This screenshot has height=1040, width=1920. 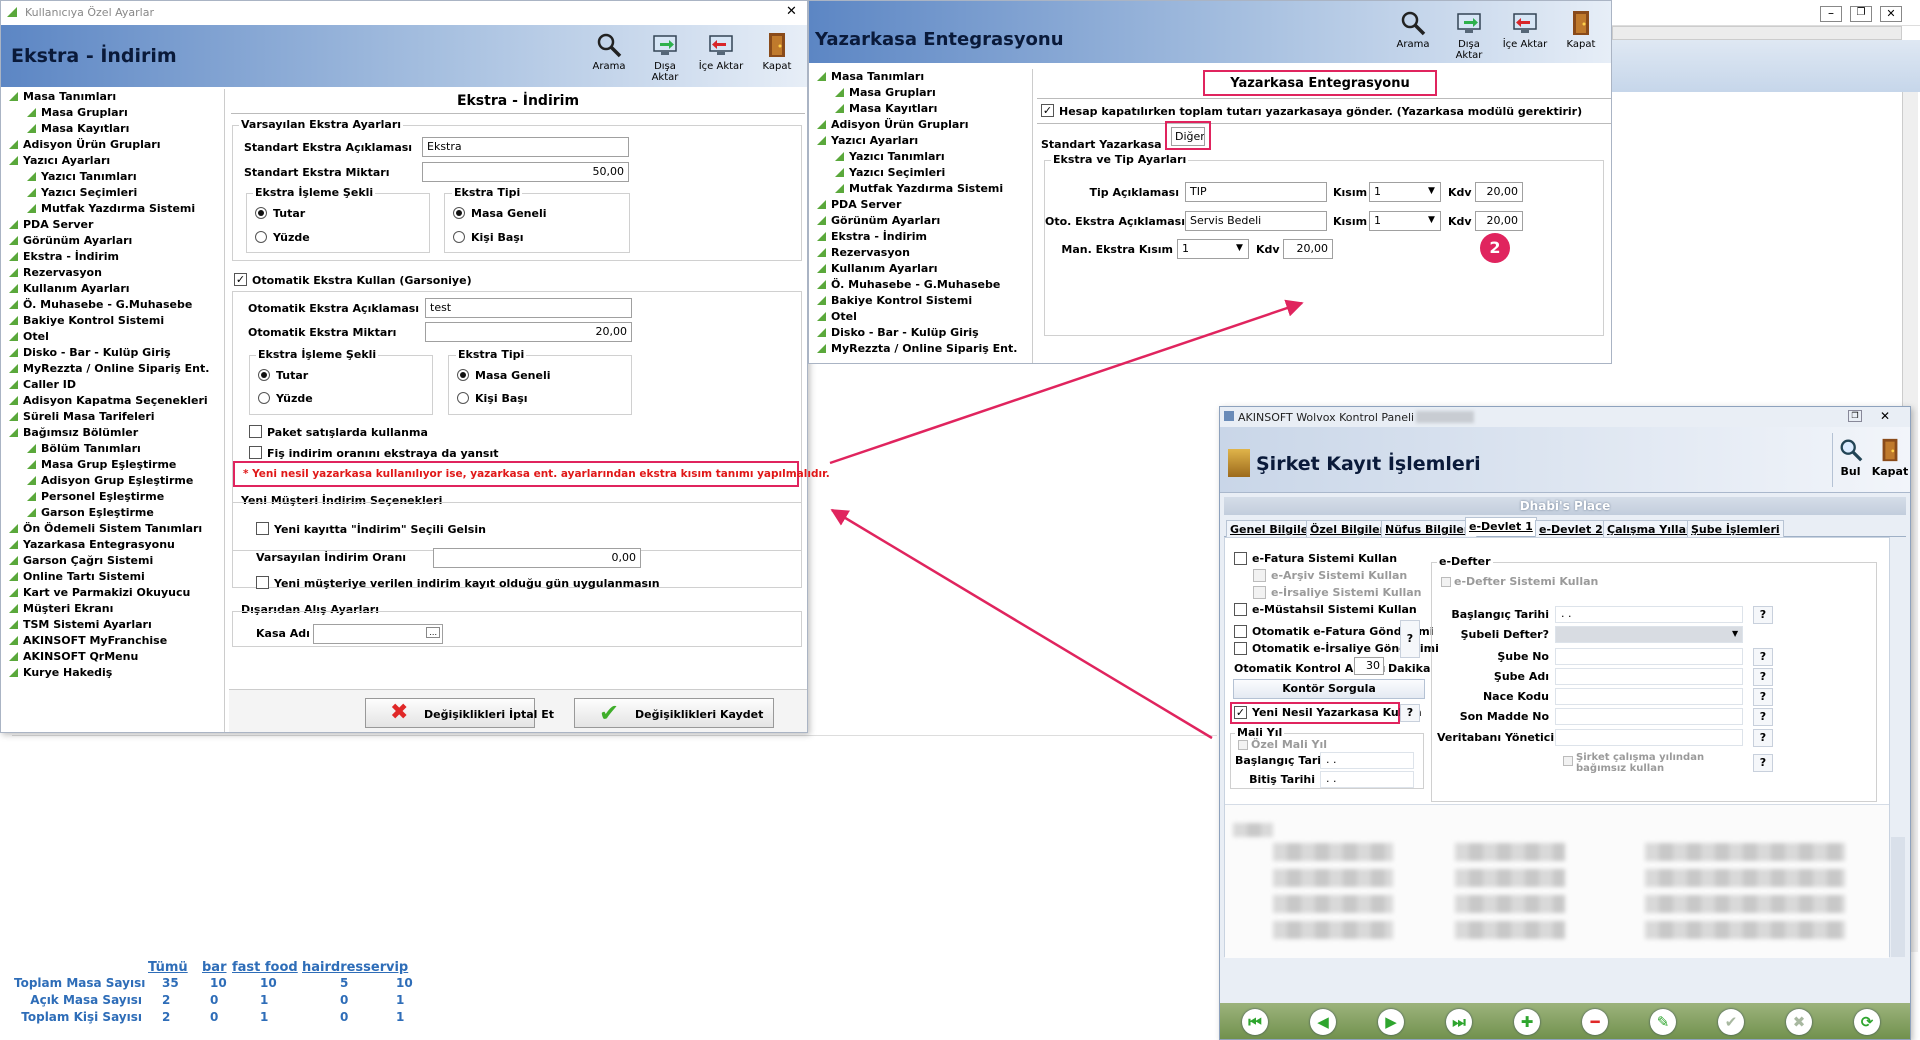 I want to click on arrow-to-yazarkasa, so click(x=1066, y=382).